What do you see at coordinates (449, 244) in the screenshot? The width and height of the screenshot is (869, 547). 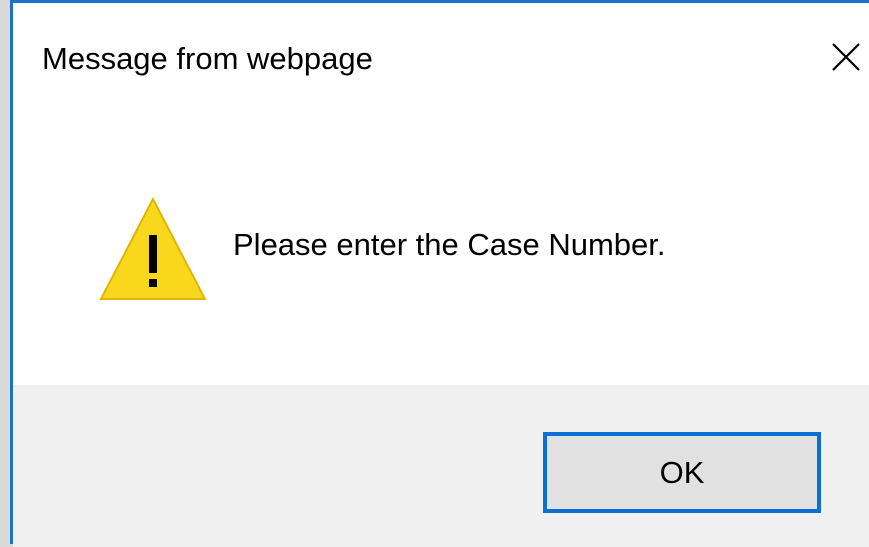 I see `dialog-message: Please enter the Case Number.` at bounding box center [449, 244].